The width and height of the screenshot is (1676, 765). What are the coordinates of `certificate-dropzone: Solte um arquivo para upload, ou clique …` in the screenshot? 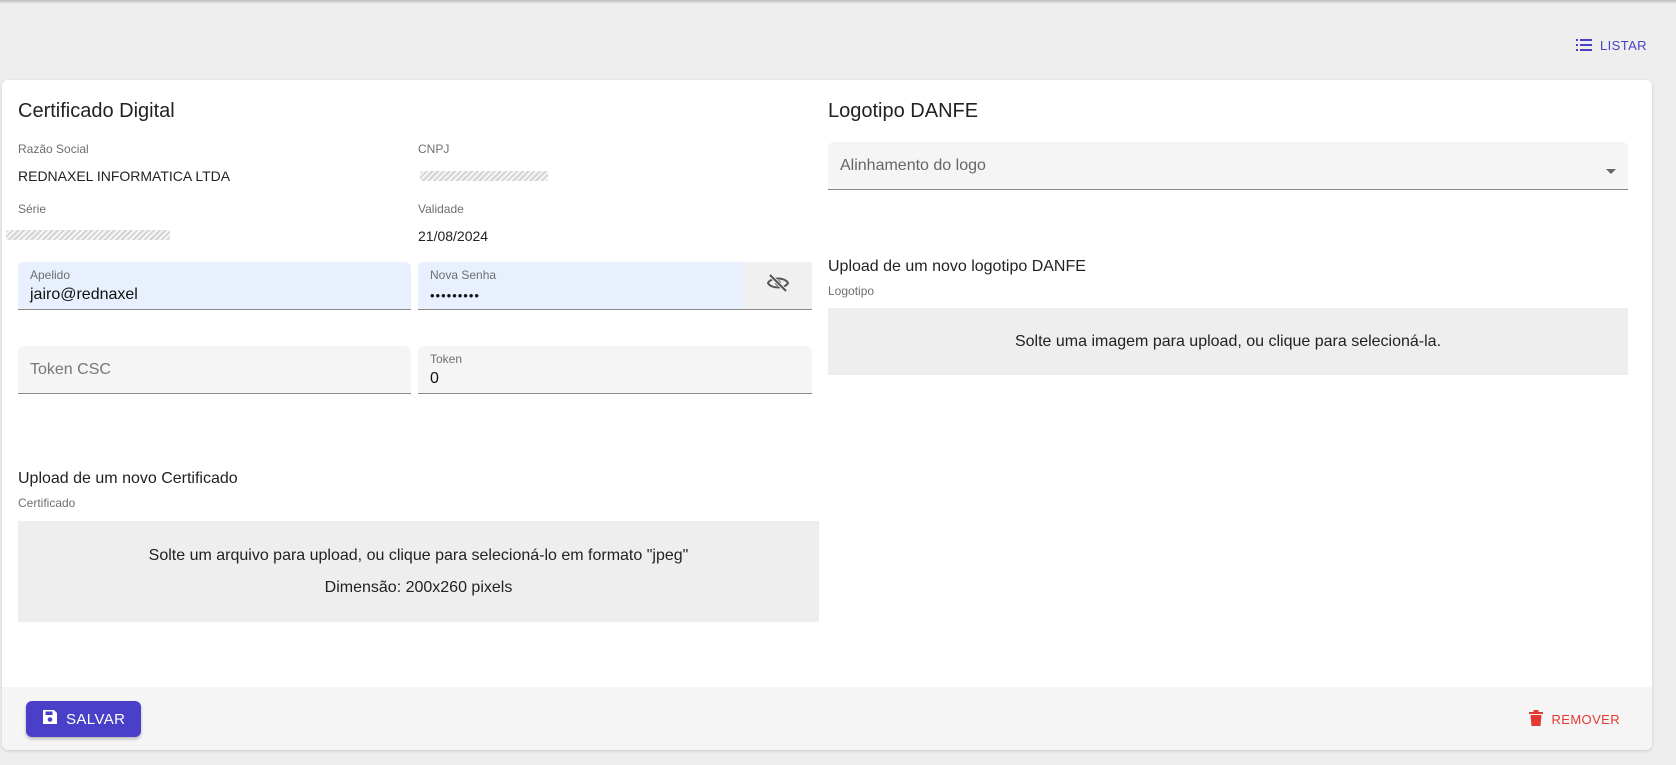 It's located at (418, 571).